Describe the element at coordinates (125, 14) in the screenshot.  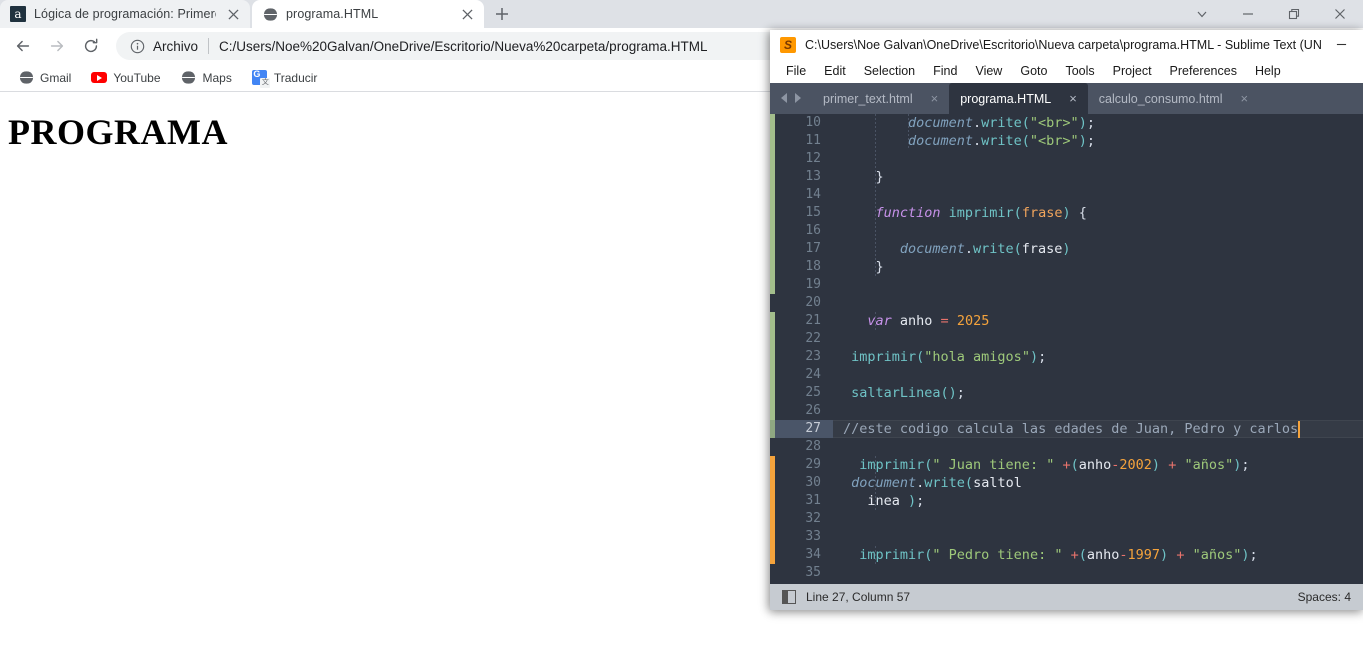
I see `browser-tab-0: a Lógica de programación: Primero` at that location.